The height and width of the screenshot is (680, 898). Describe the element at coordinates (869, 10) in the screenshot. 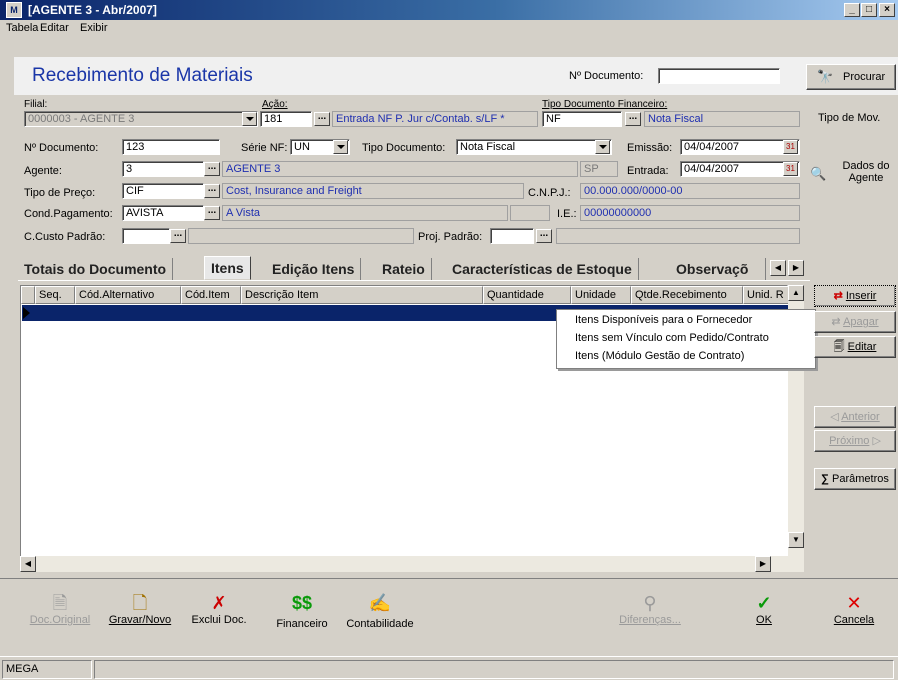

I see `maximize-button: □` at that location.